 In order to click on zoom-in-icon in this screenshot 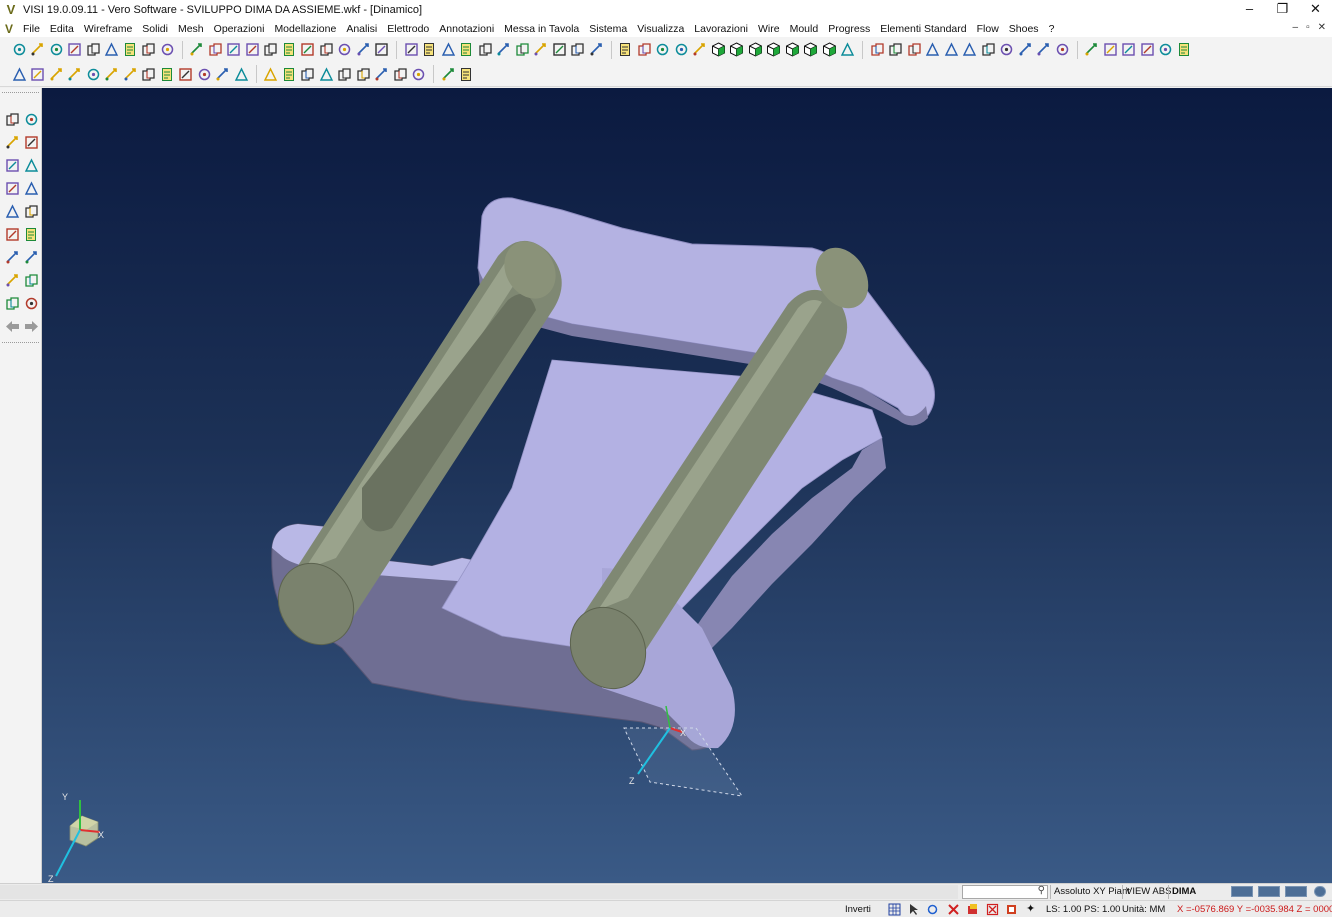, I will do `click(448, 50)`.